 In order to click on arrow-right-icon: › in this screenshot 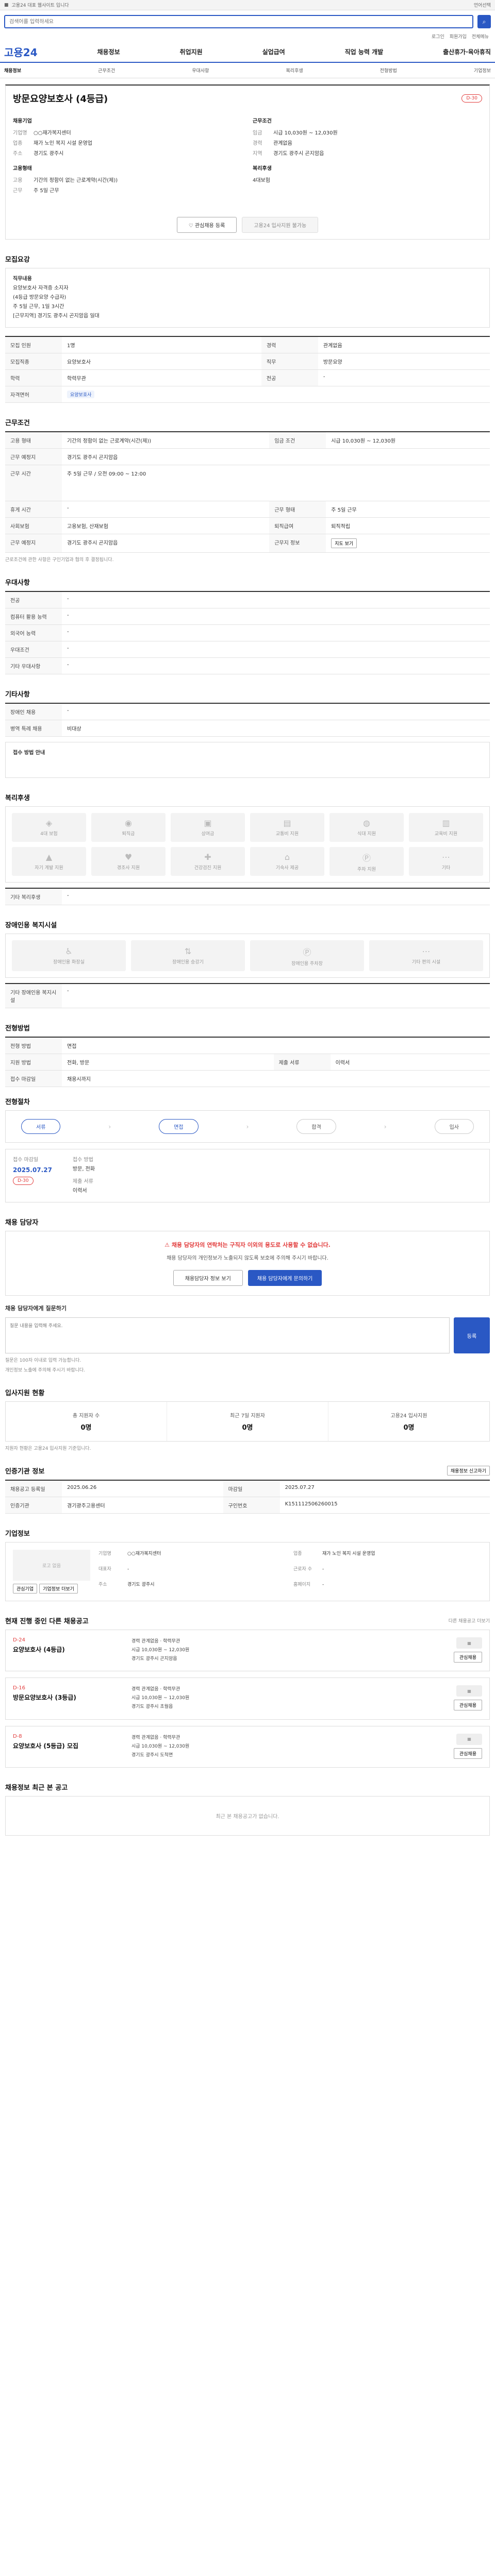, I will do `click(247, 1126)`.